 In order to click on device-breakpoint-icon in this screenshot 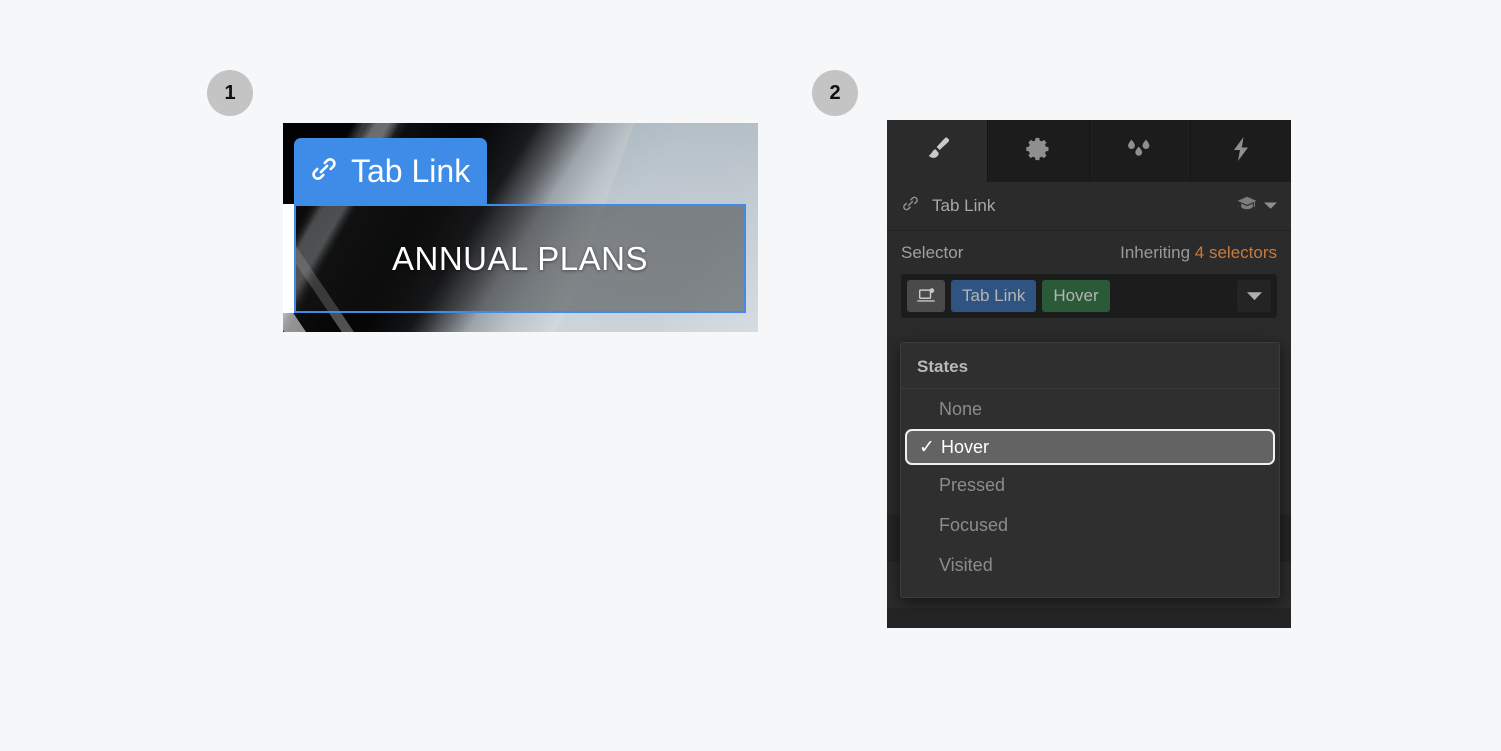, I will do `click(926, 296)`.